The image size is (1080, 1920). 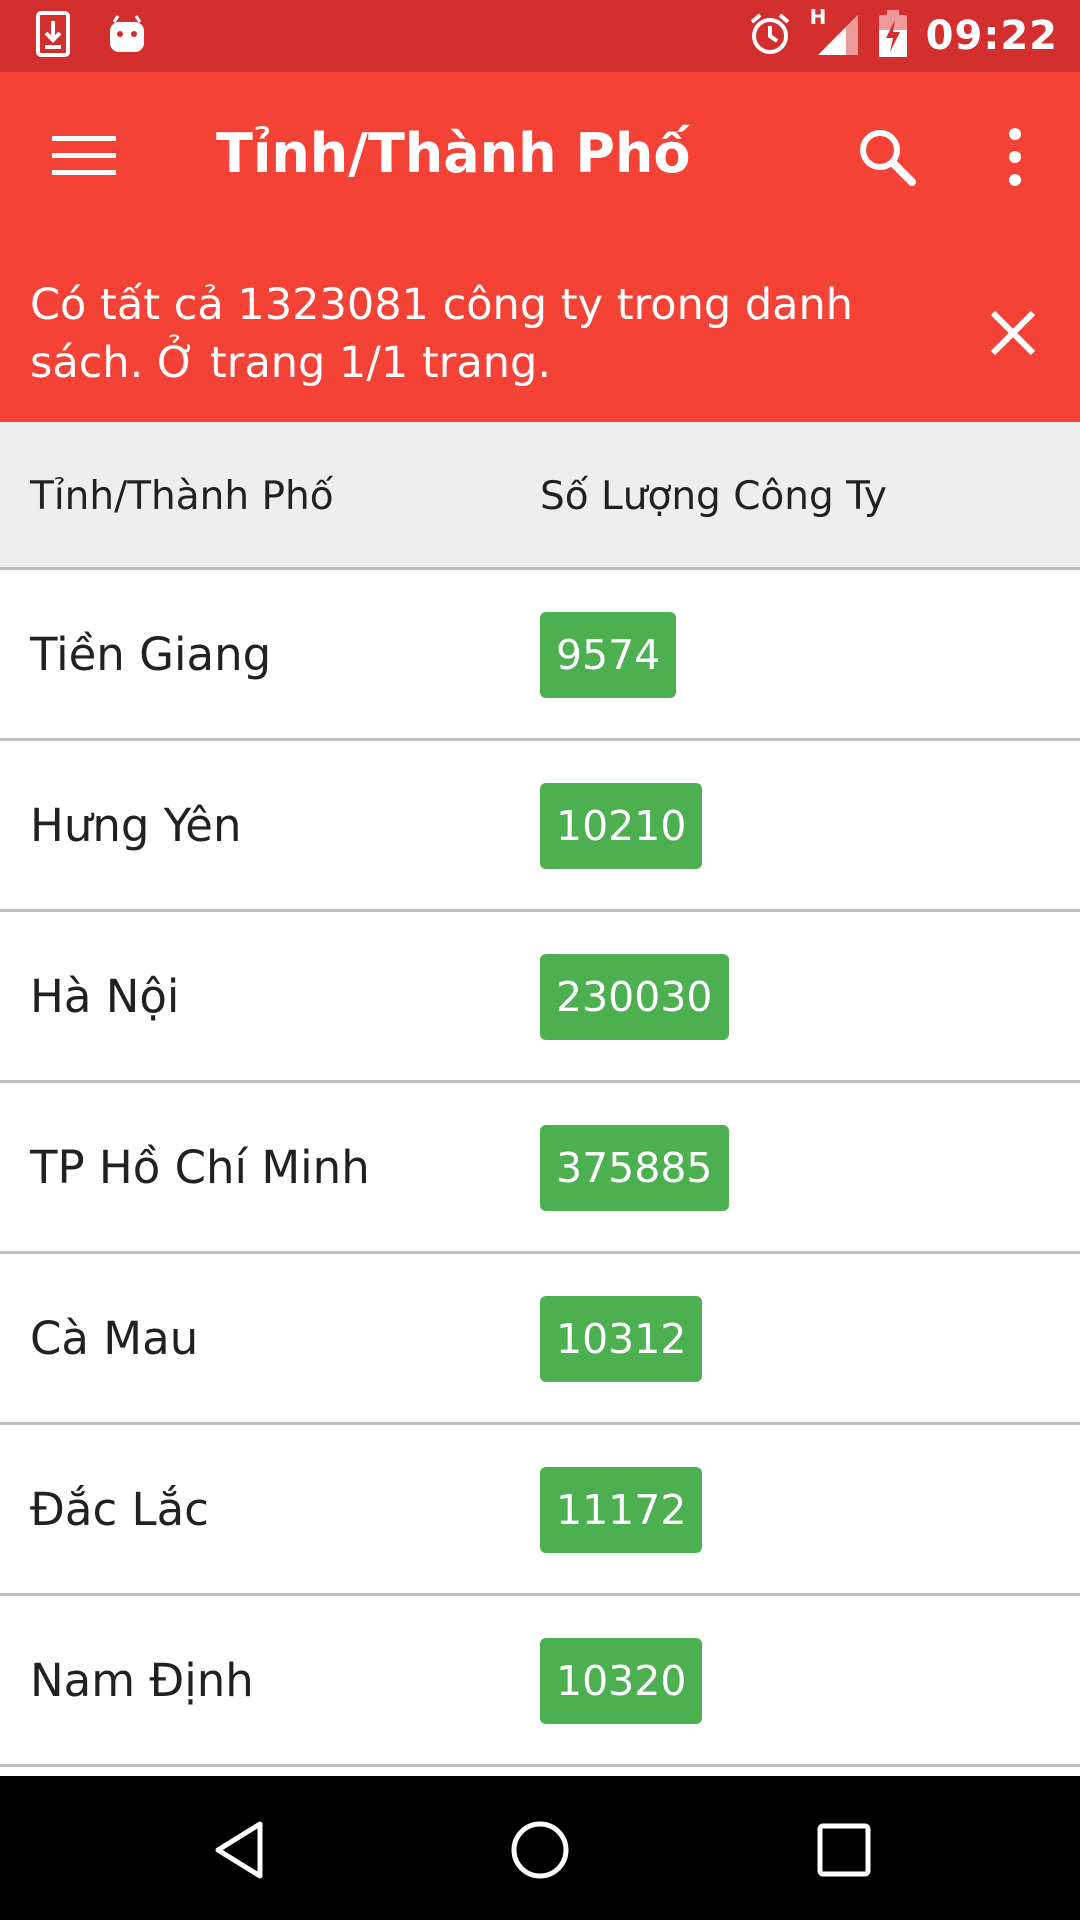 I want to click on company-count-badge: 10320, so click(x=621, y=1681).